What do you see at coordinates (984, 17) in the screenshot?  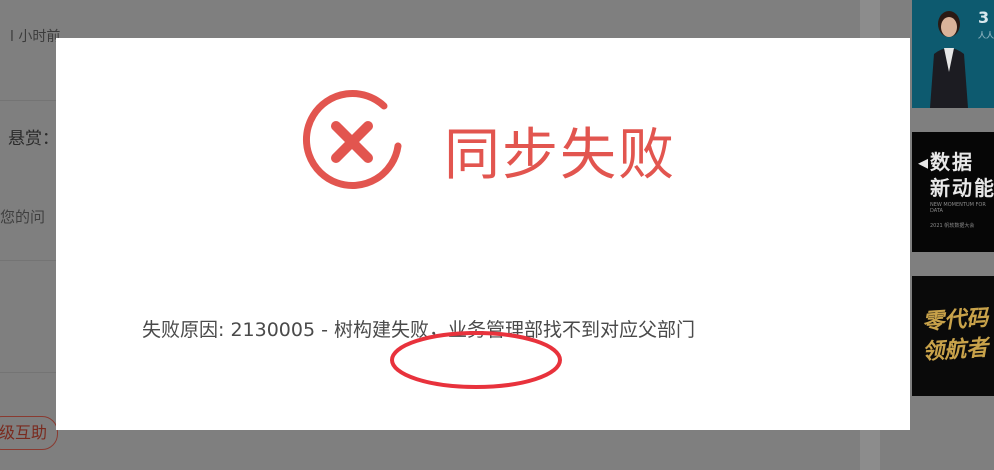 I see `ad1-headline: 3` at bounding box center [984, 17].